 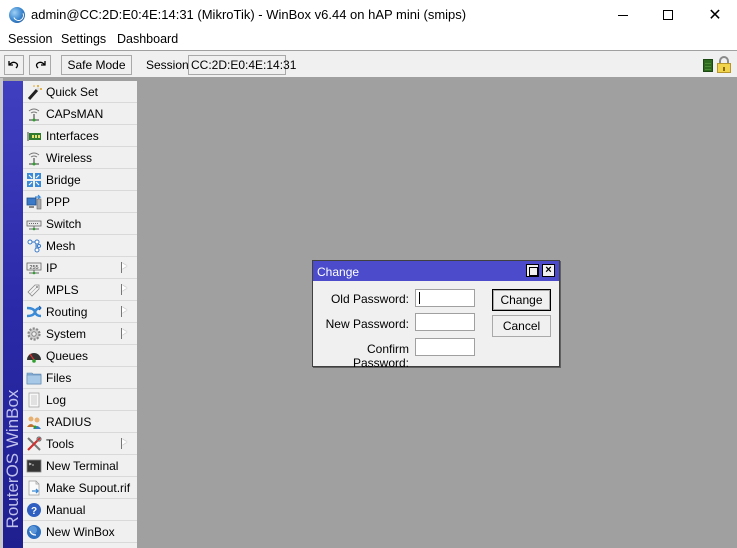 What do you see at coordinates (80, 246) in the screenshot?
I see `sidebar-item-mesh: Mesh` at bounding box center [80, 246].